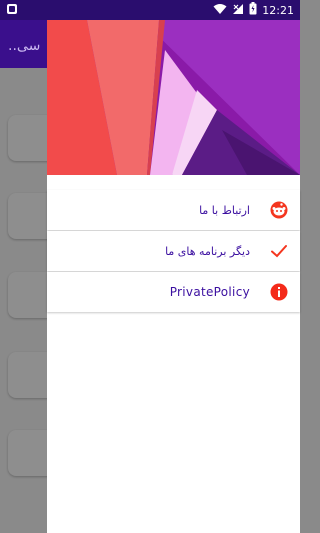 The image size is (320, 533). I want to click on status-bar: 12:21, so click(150, 10).